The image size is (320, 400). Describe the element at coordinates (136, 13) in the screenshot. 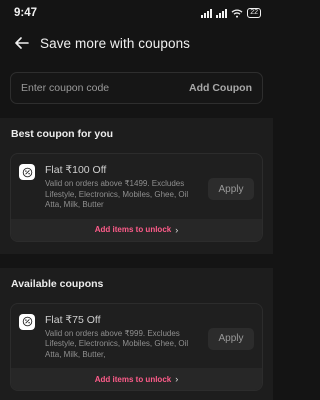

I see `status-bar: 9:47 22` at that location.